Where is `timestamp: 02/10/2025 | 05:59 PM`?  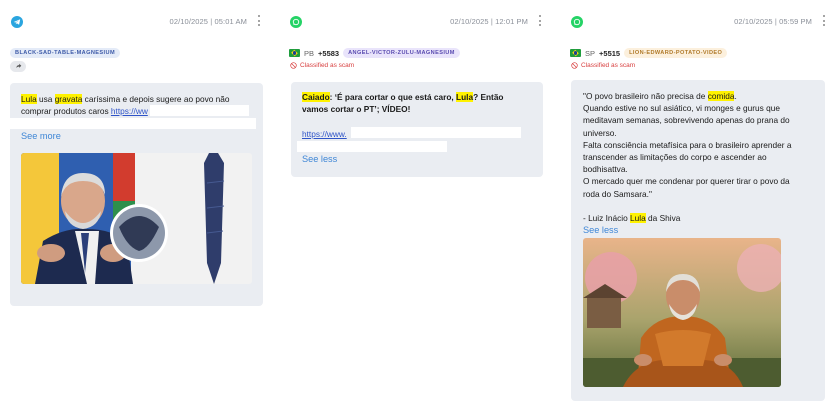
timestamp: 02/10/2025 | 05:59 PM is located at coordinates (773, 21).